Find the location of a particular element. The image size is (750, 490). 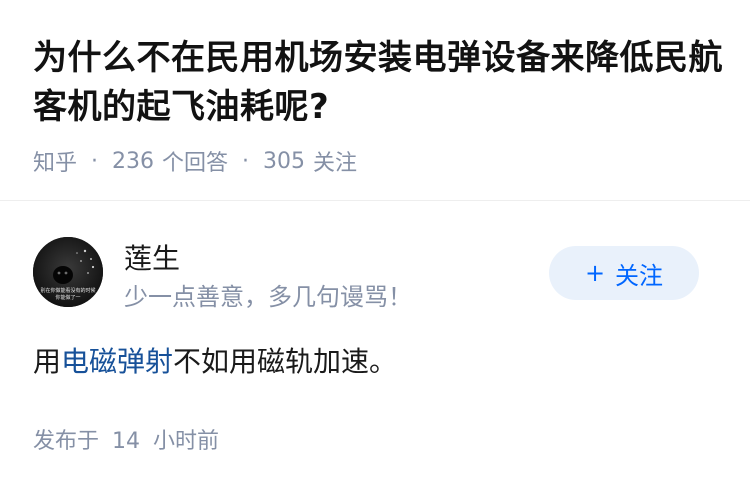

question-meta: 知乎 · 236 个回答 · 305 关注 is located at coordinates (195, 161).